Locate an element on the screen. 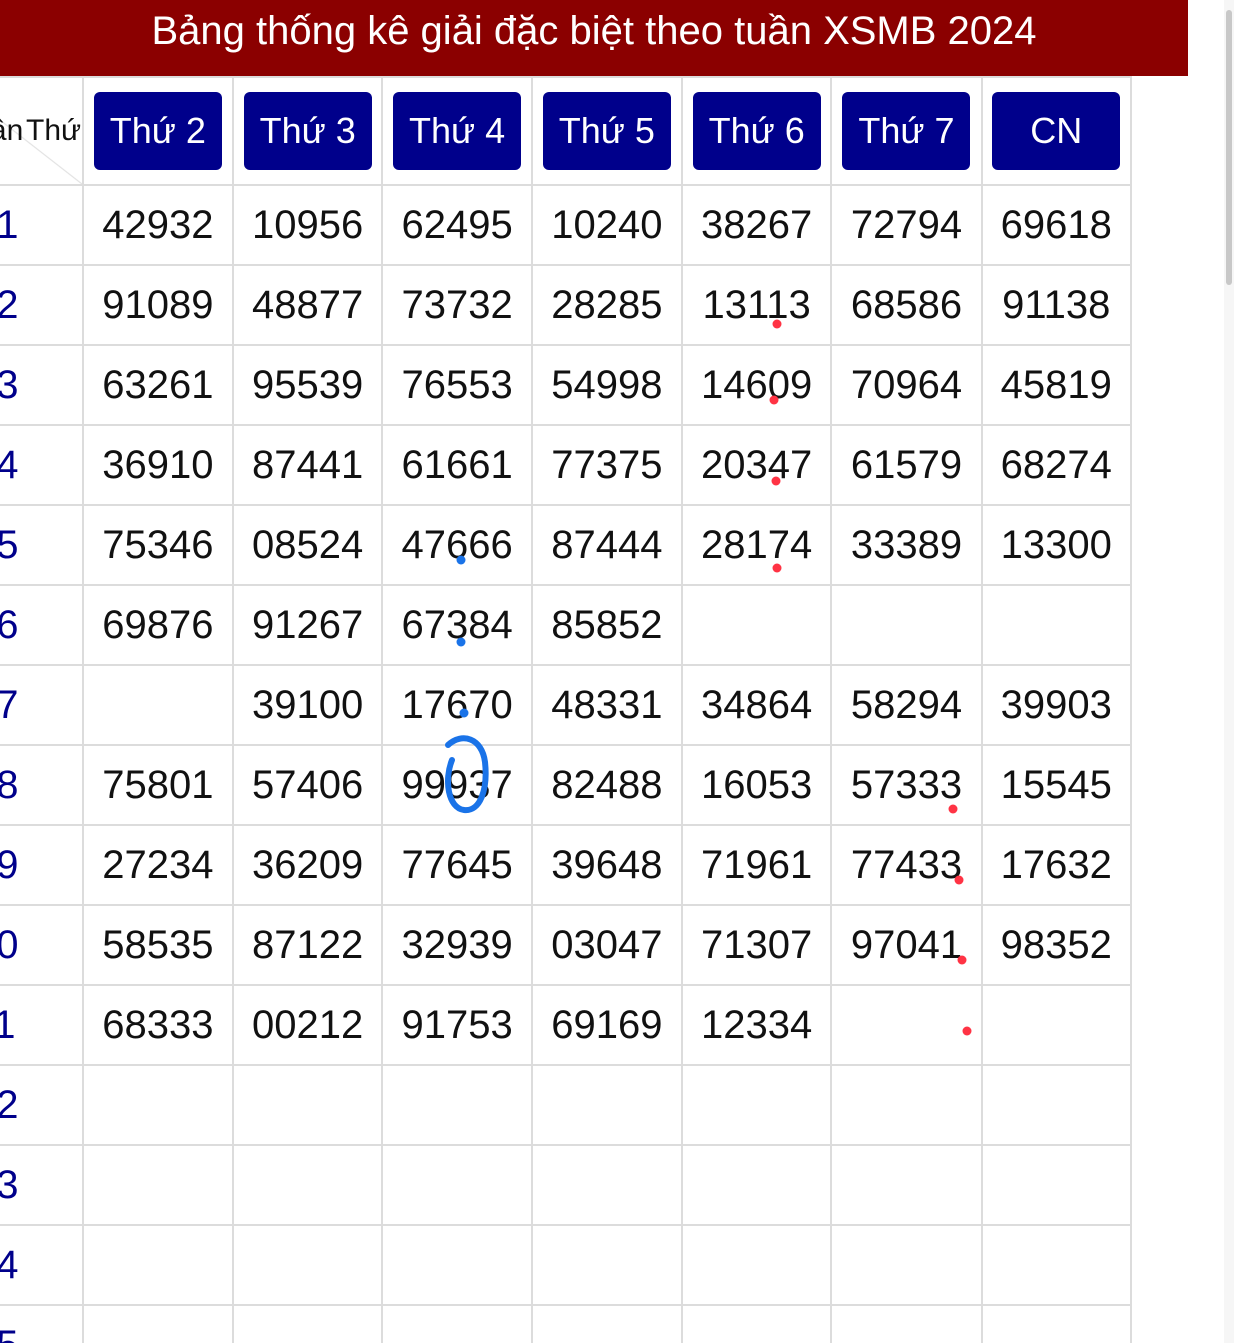  result-cell: 91089 is located at coordinates (157, 305).